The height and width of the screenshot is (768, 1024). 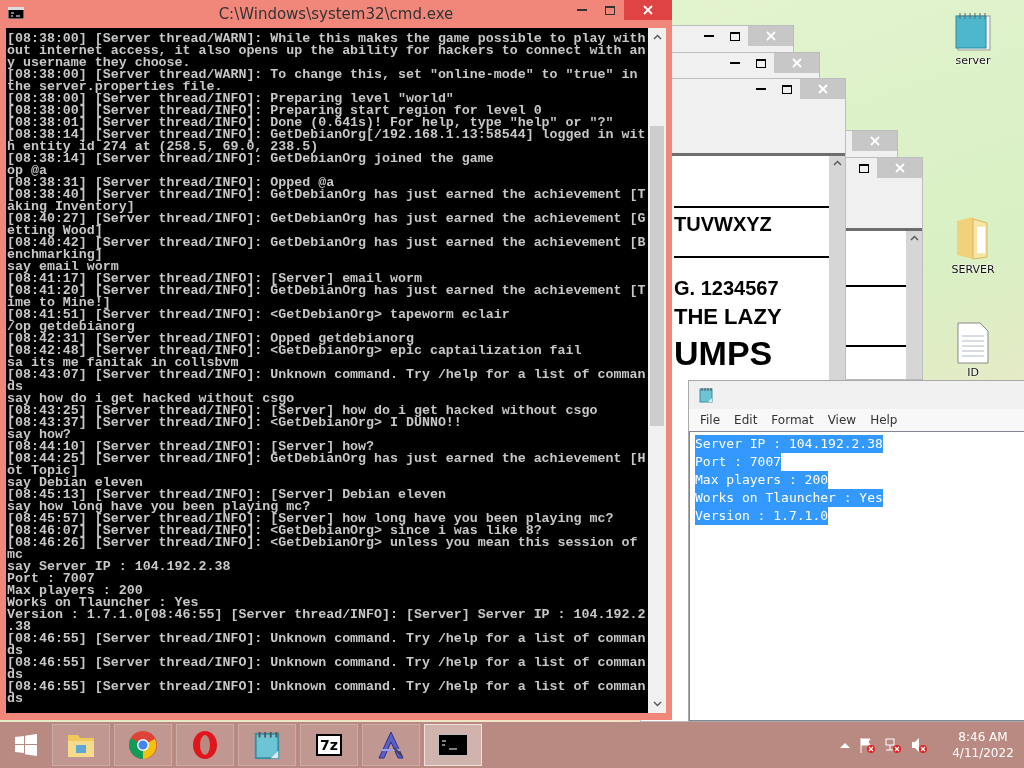 I want to click on scrollbar, so click(x=657, y=370).